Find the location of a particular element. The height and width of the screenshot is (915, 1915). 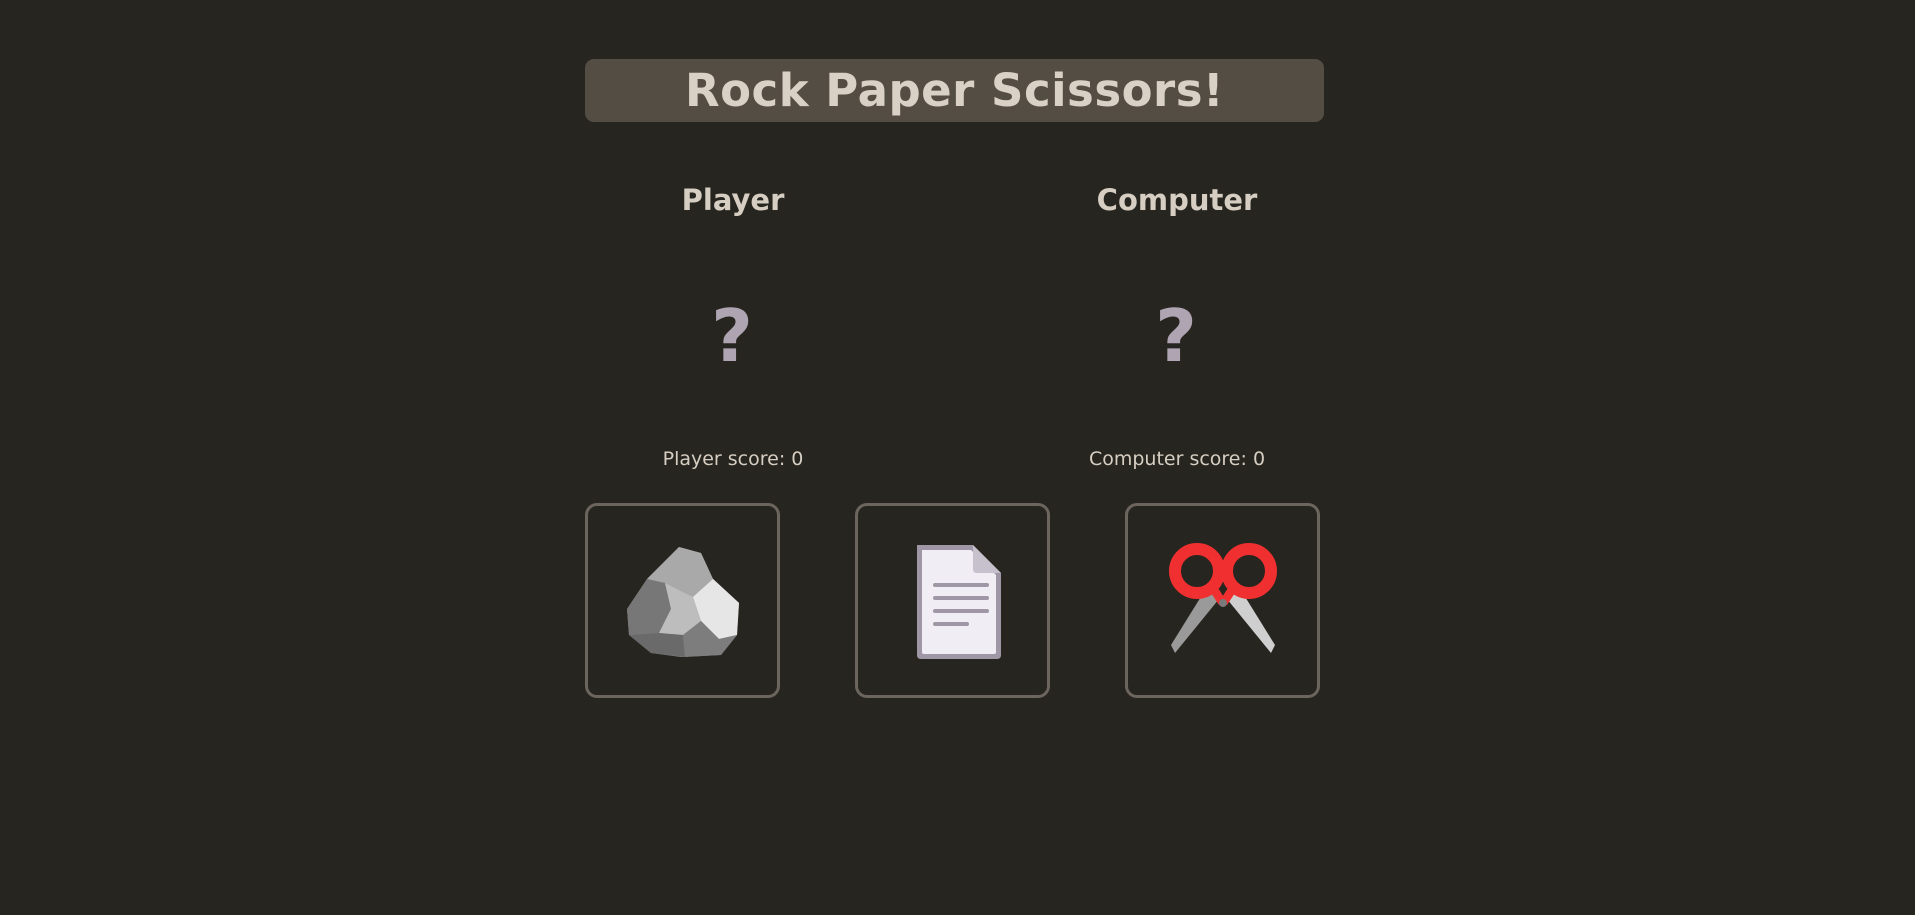

paper-button is located at coordinates (952, 600).